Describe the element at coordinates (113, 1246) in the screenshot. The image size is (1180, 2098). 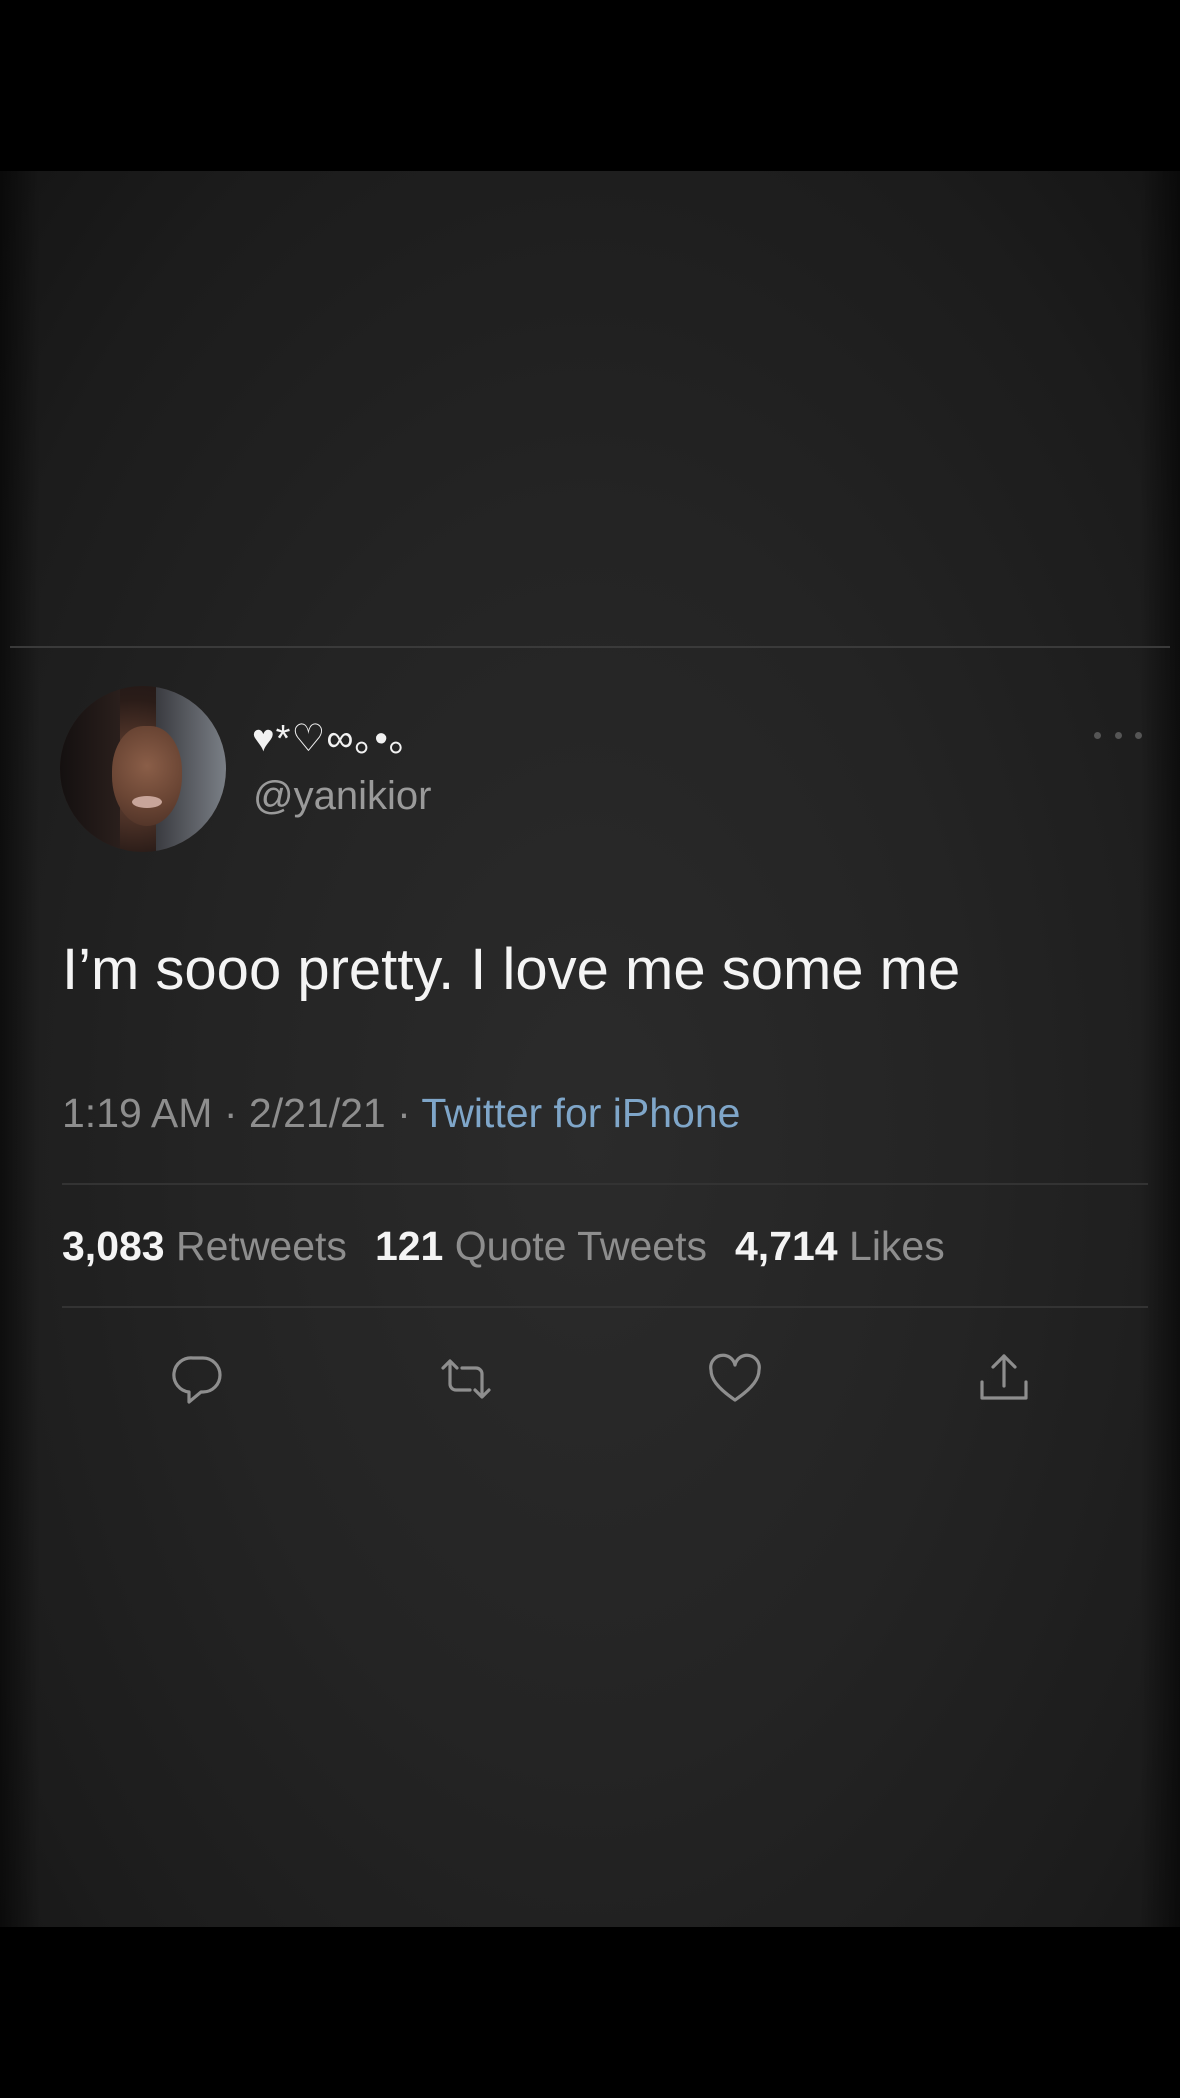
I see `retweets-count: 3,083` at that location.